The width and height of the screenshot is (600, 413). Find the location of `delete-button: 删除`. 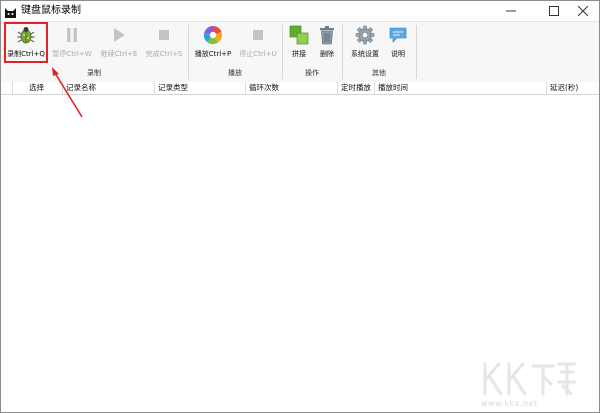

delete-button: 删除 is located at coordinates (327, 44).